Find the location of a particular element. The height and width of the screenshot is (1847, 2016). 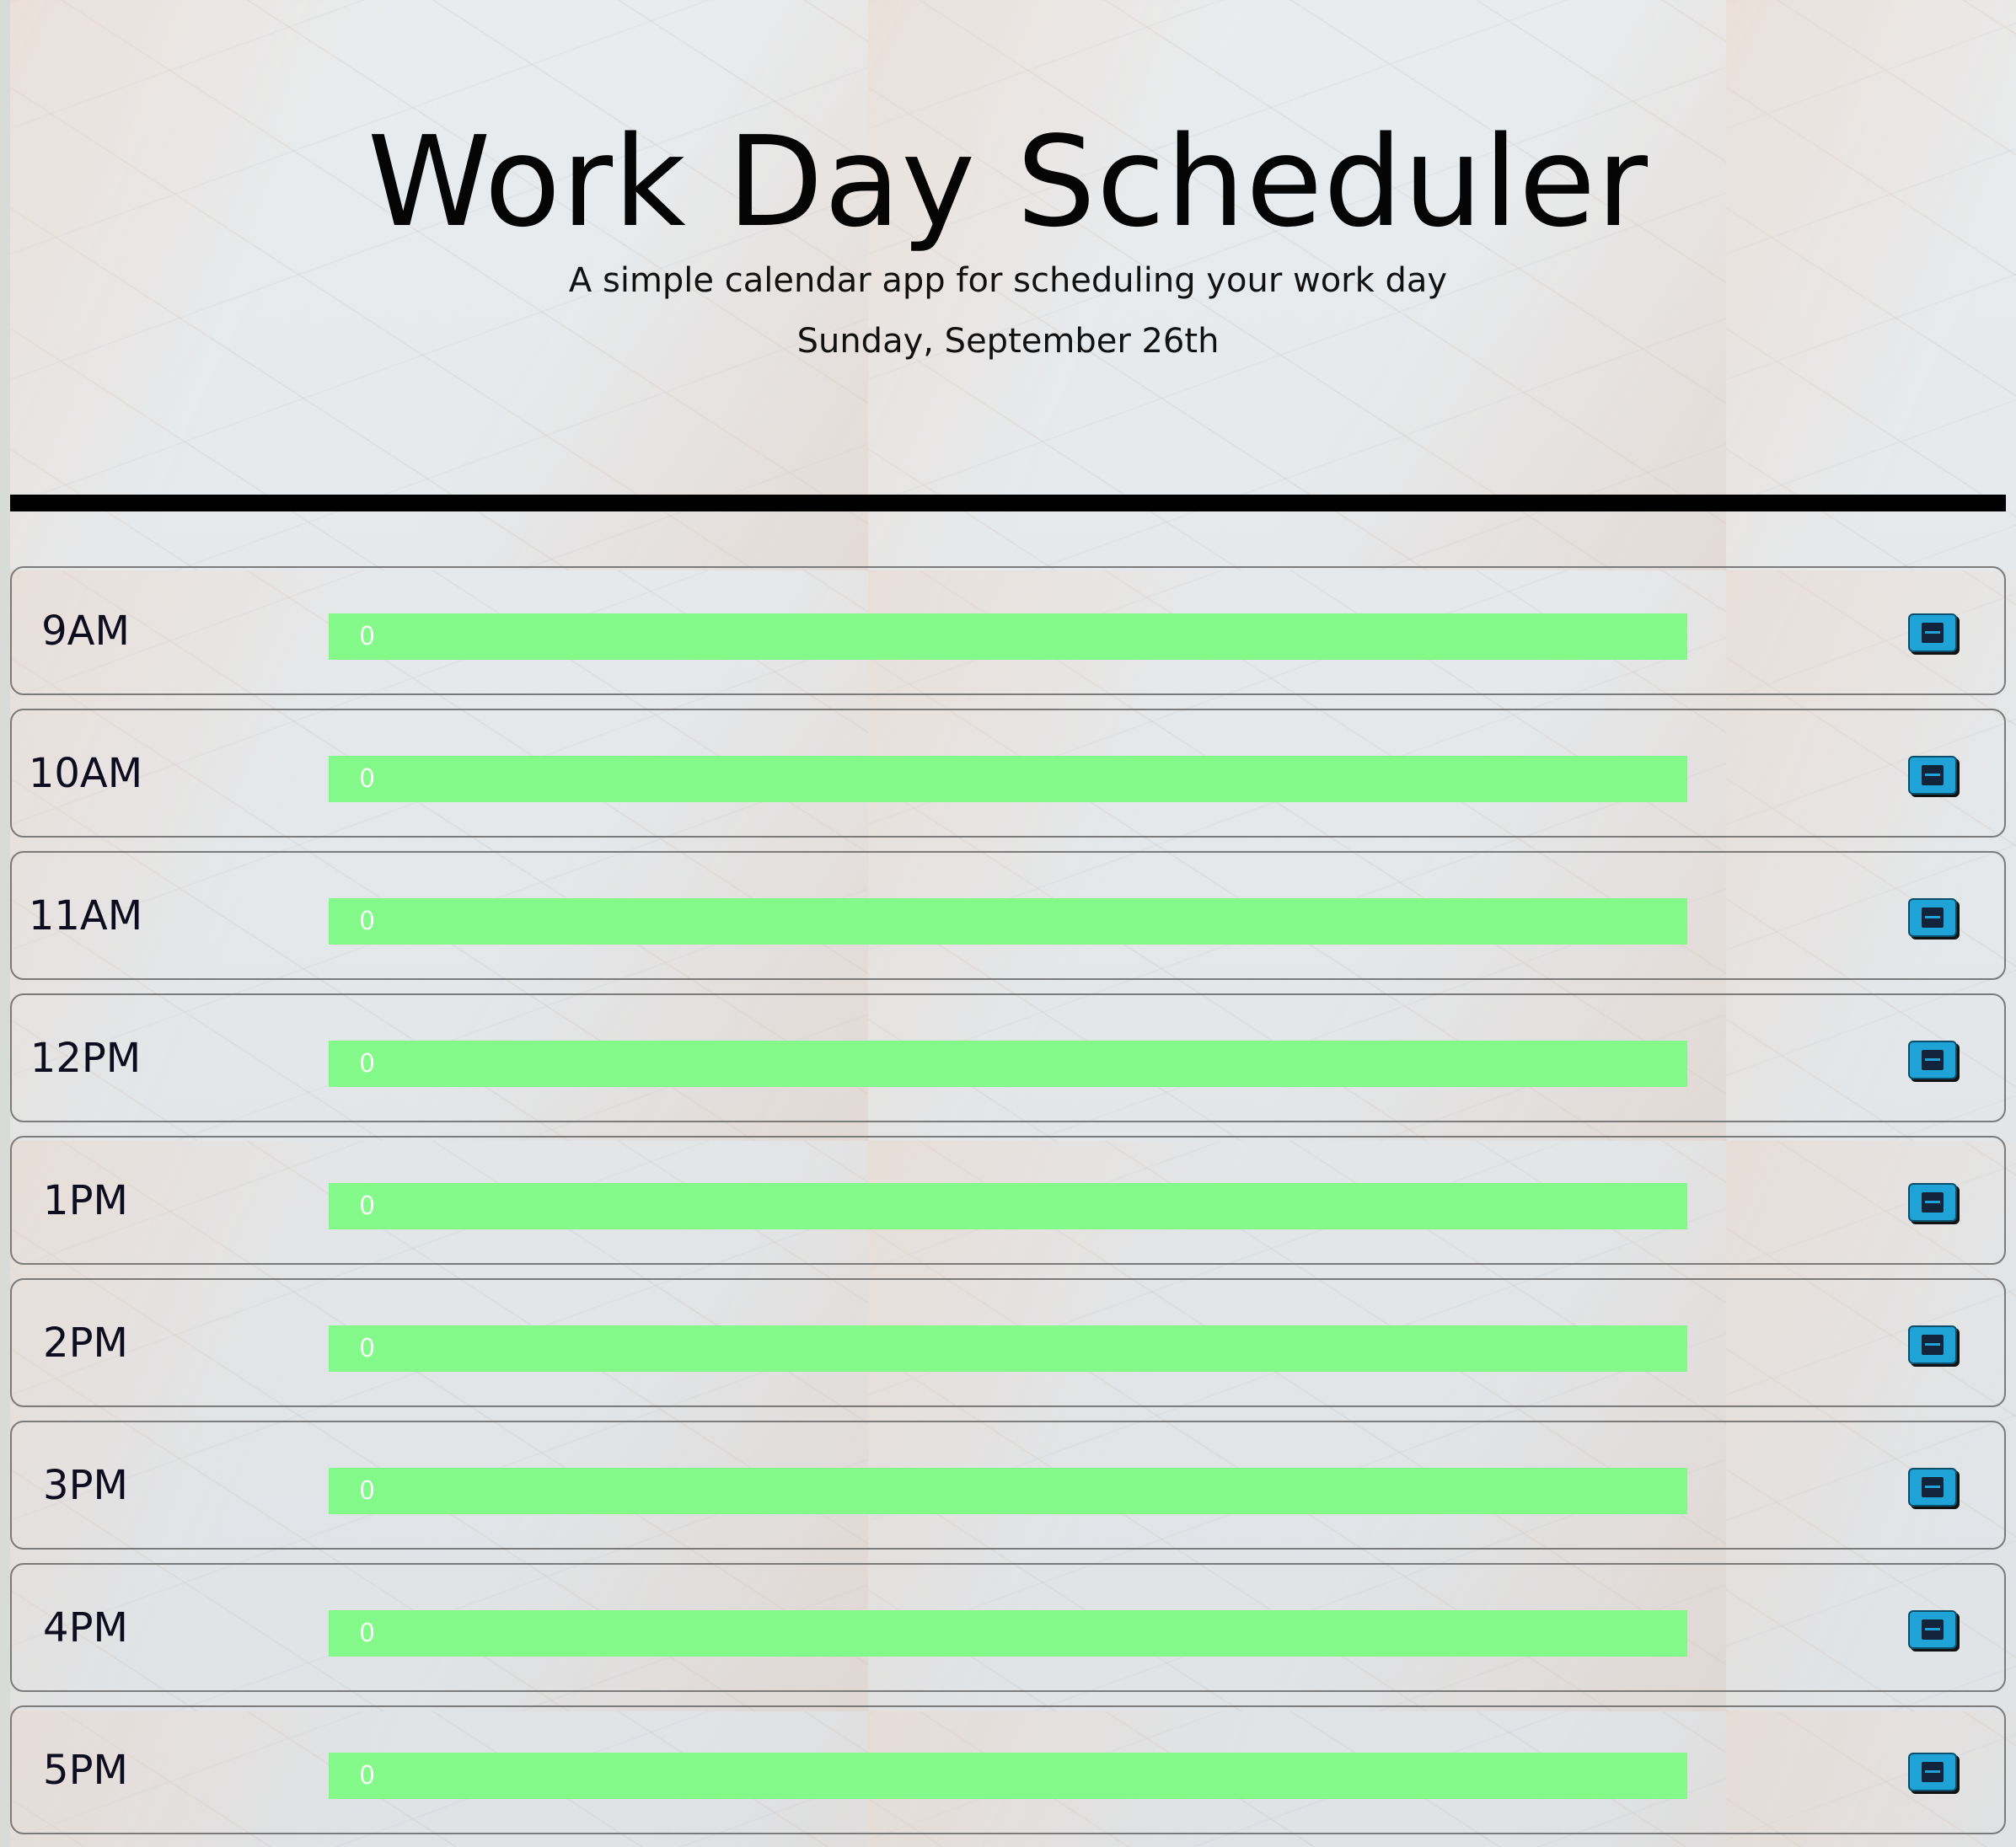

time-block-5pm: 5PM 0 is located at coordinates (1008, 1769).